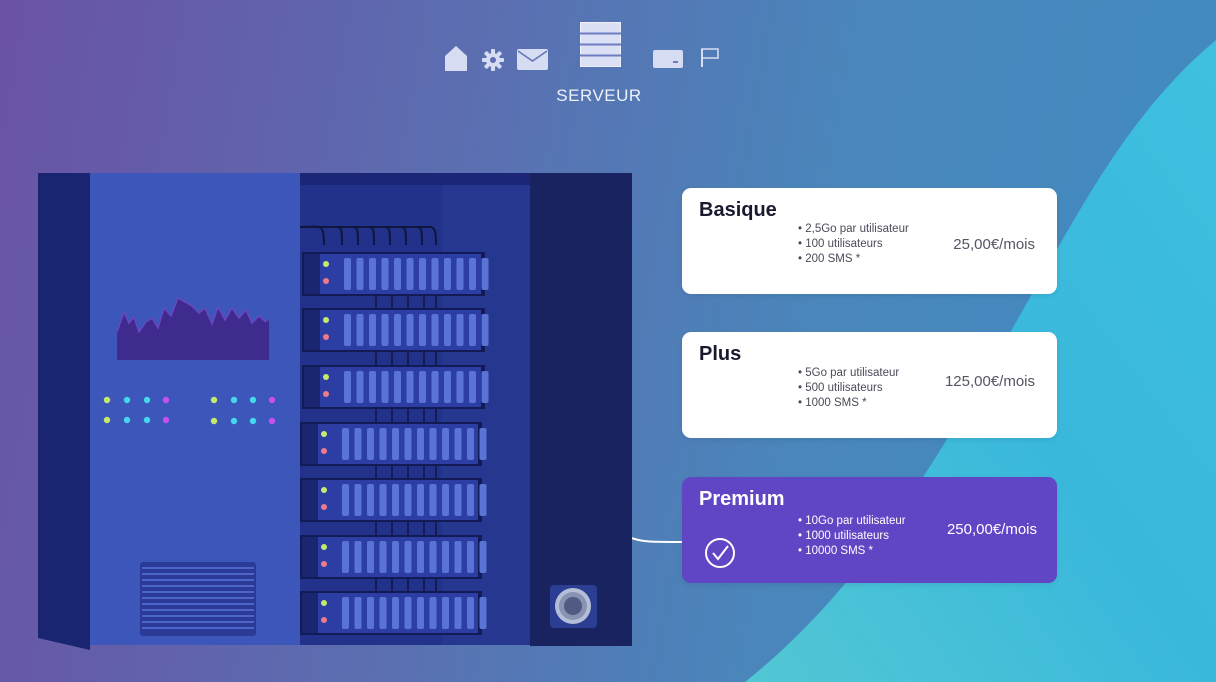 This screenshot has height=682, width=1216. I want to click on connector-line, so click(658, 540).